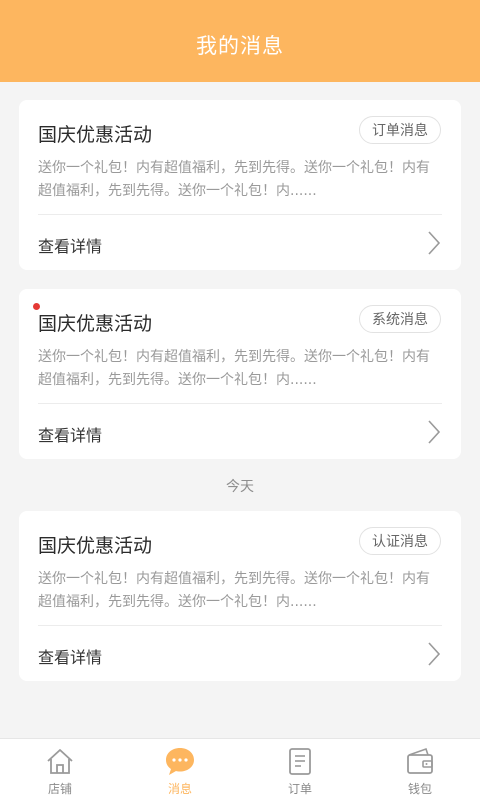 Image resolution: width=480 pixels, height=800 pixels. I want to click on tab-store: 店铺, so click(60, 769).